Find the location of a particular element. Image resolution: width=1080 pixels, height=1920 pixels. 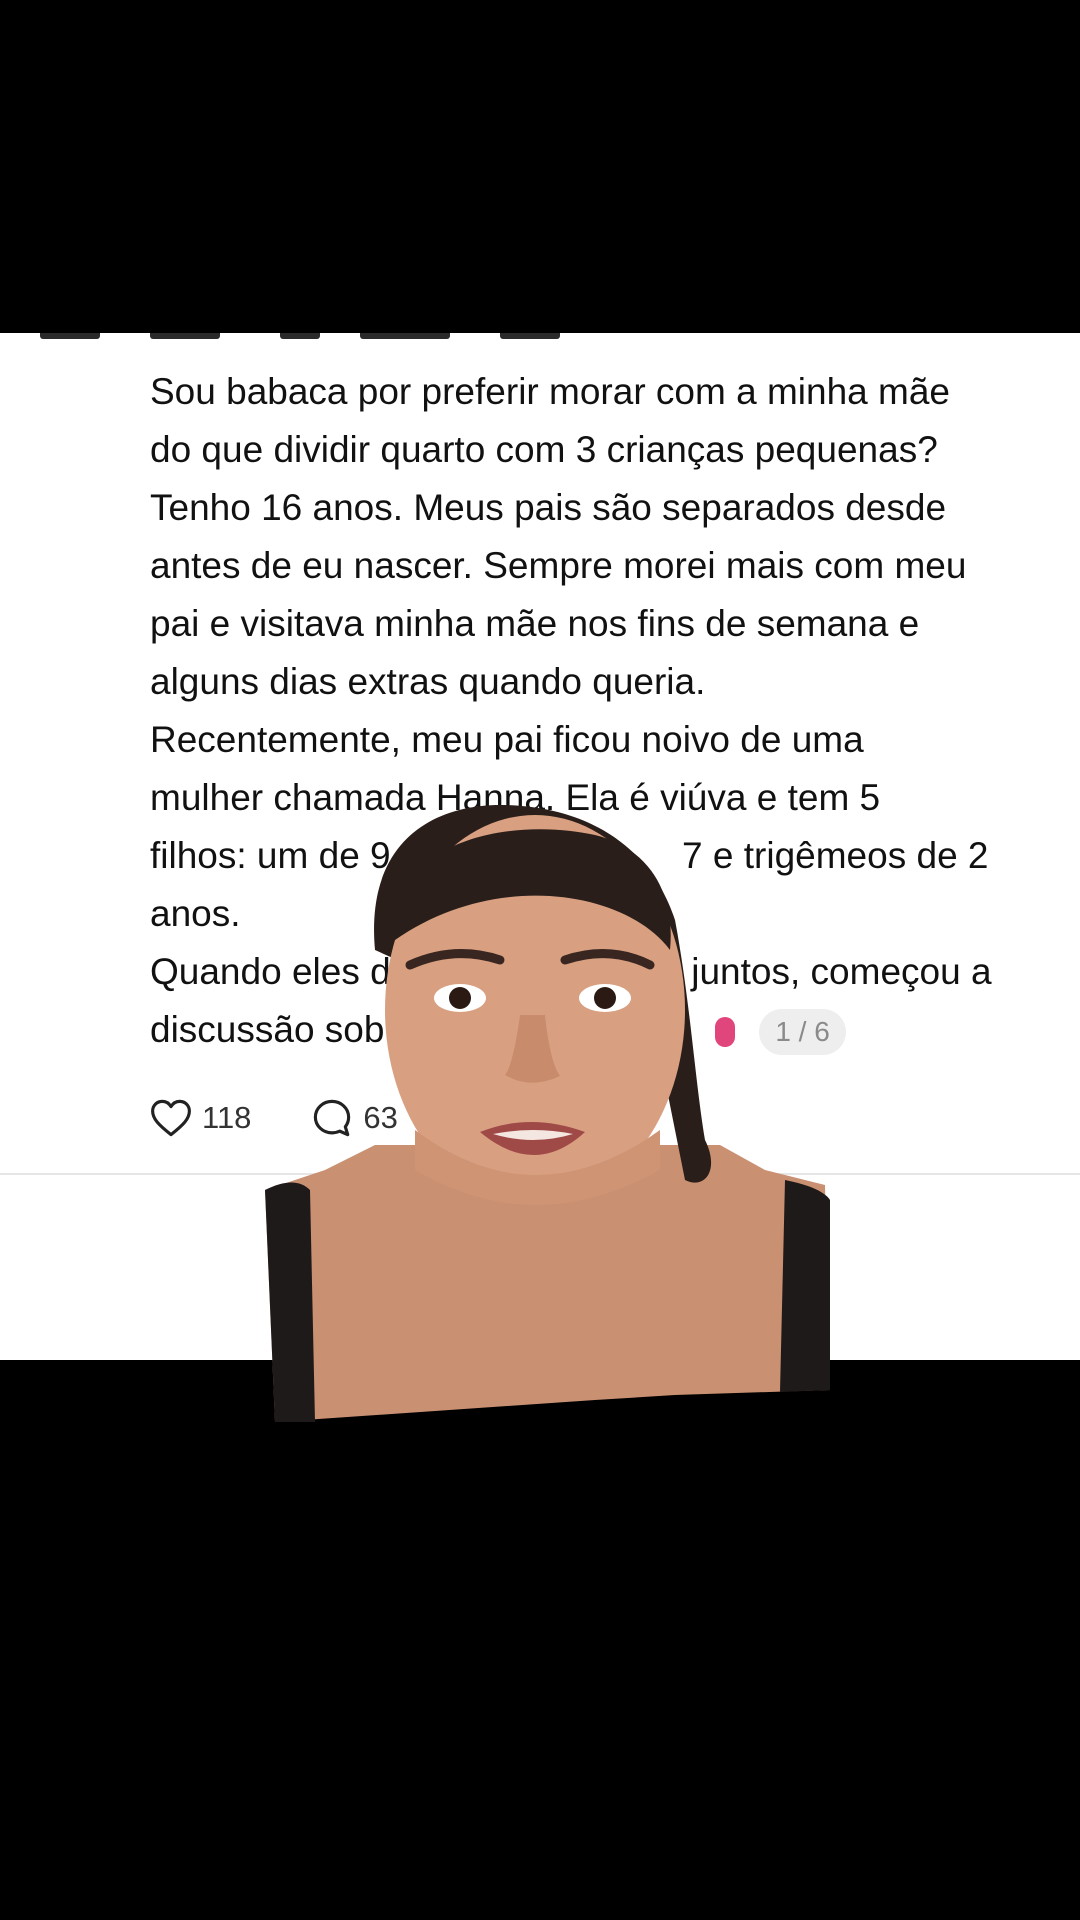

cropped-header is located at coordinates (300, 338).